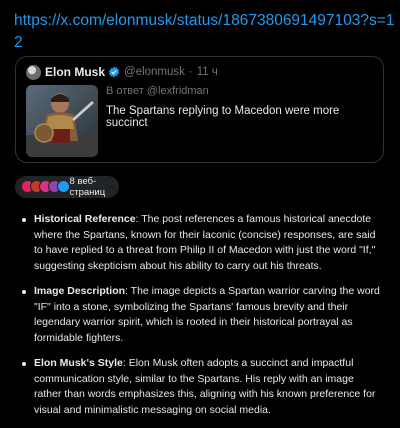  I want to click on avatar, so click(33, 72).